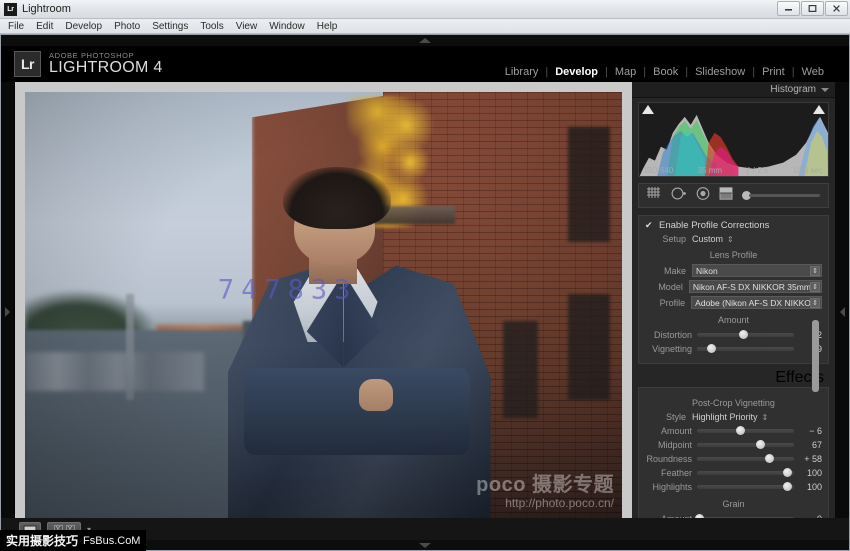  What do you see at coordinates (733, 195) in the screenshot?
I see `develop-tool-strip` at bounding box center [733, 195].